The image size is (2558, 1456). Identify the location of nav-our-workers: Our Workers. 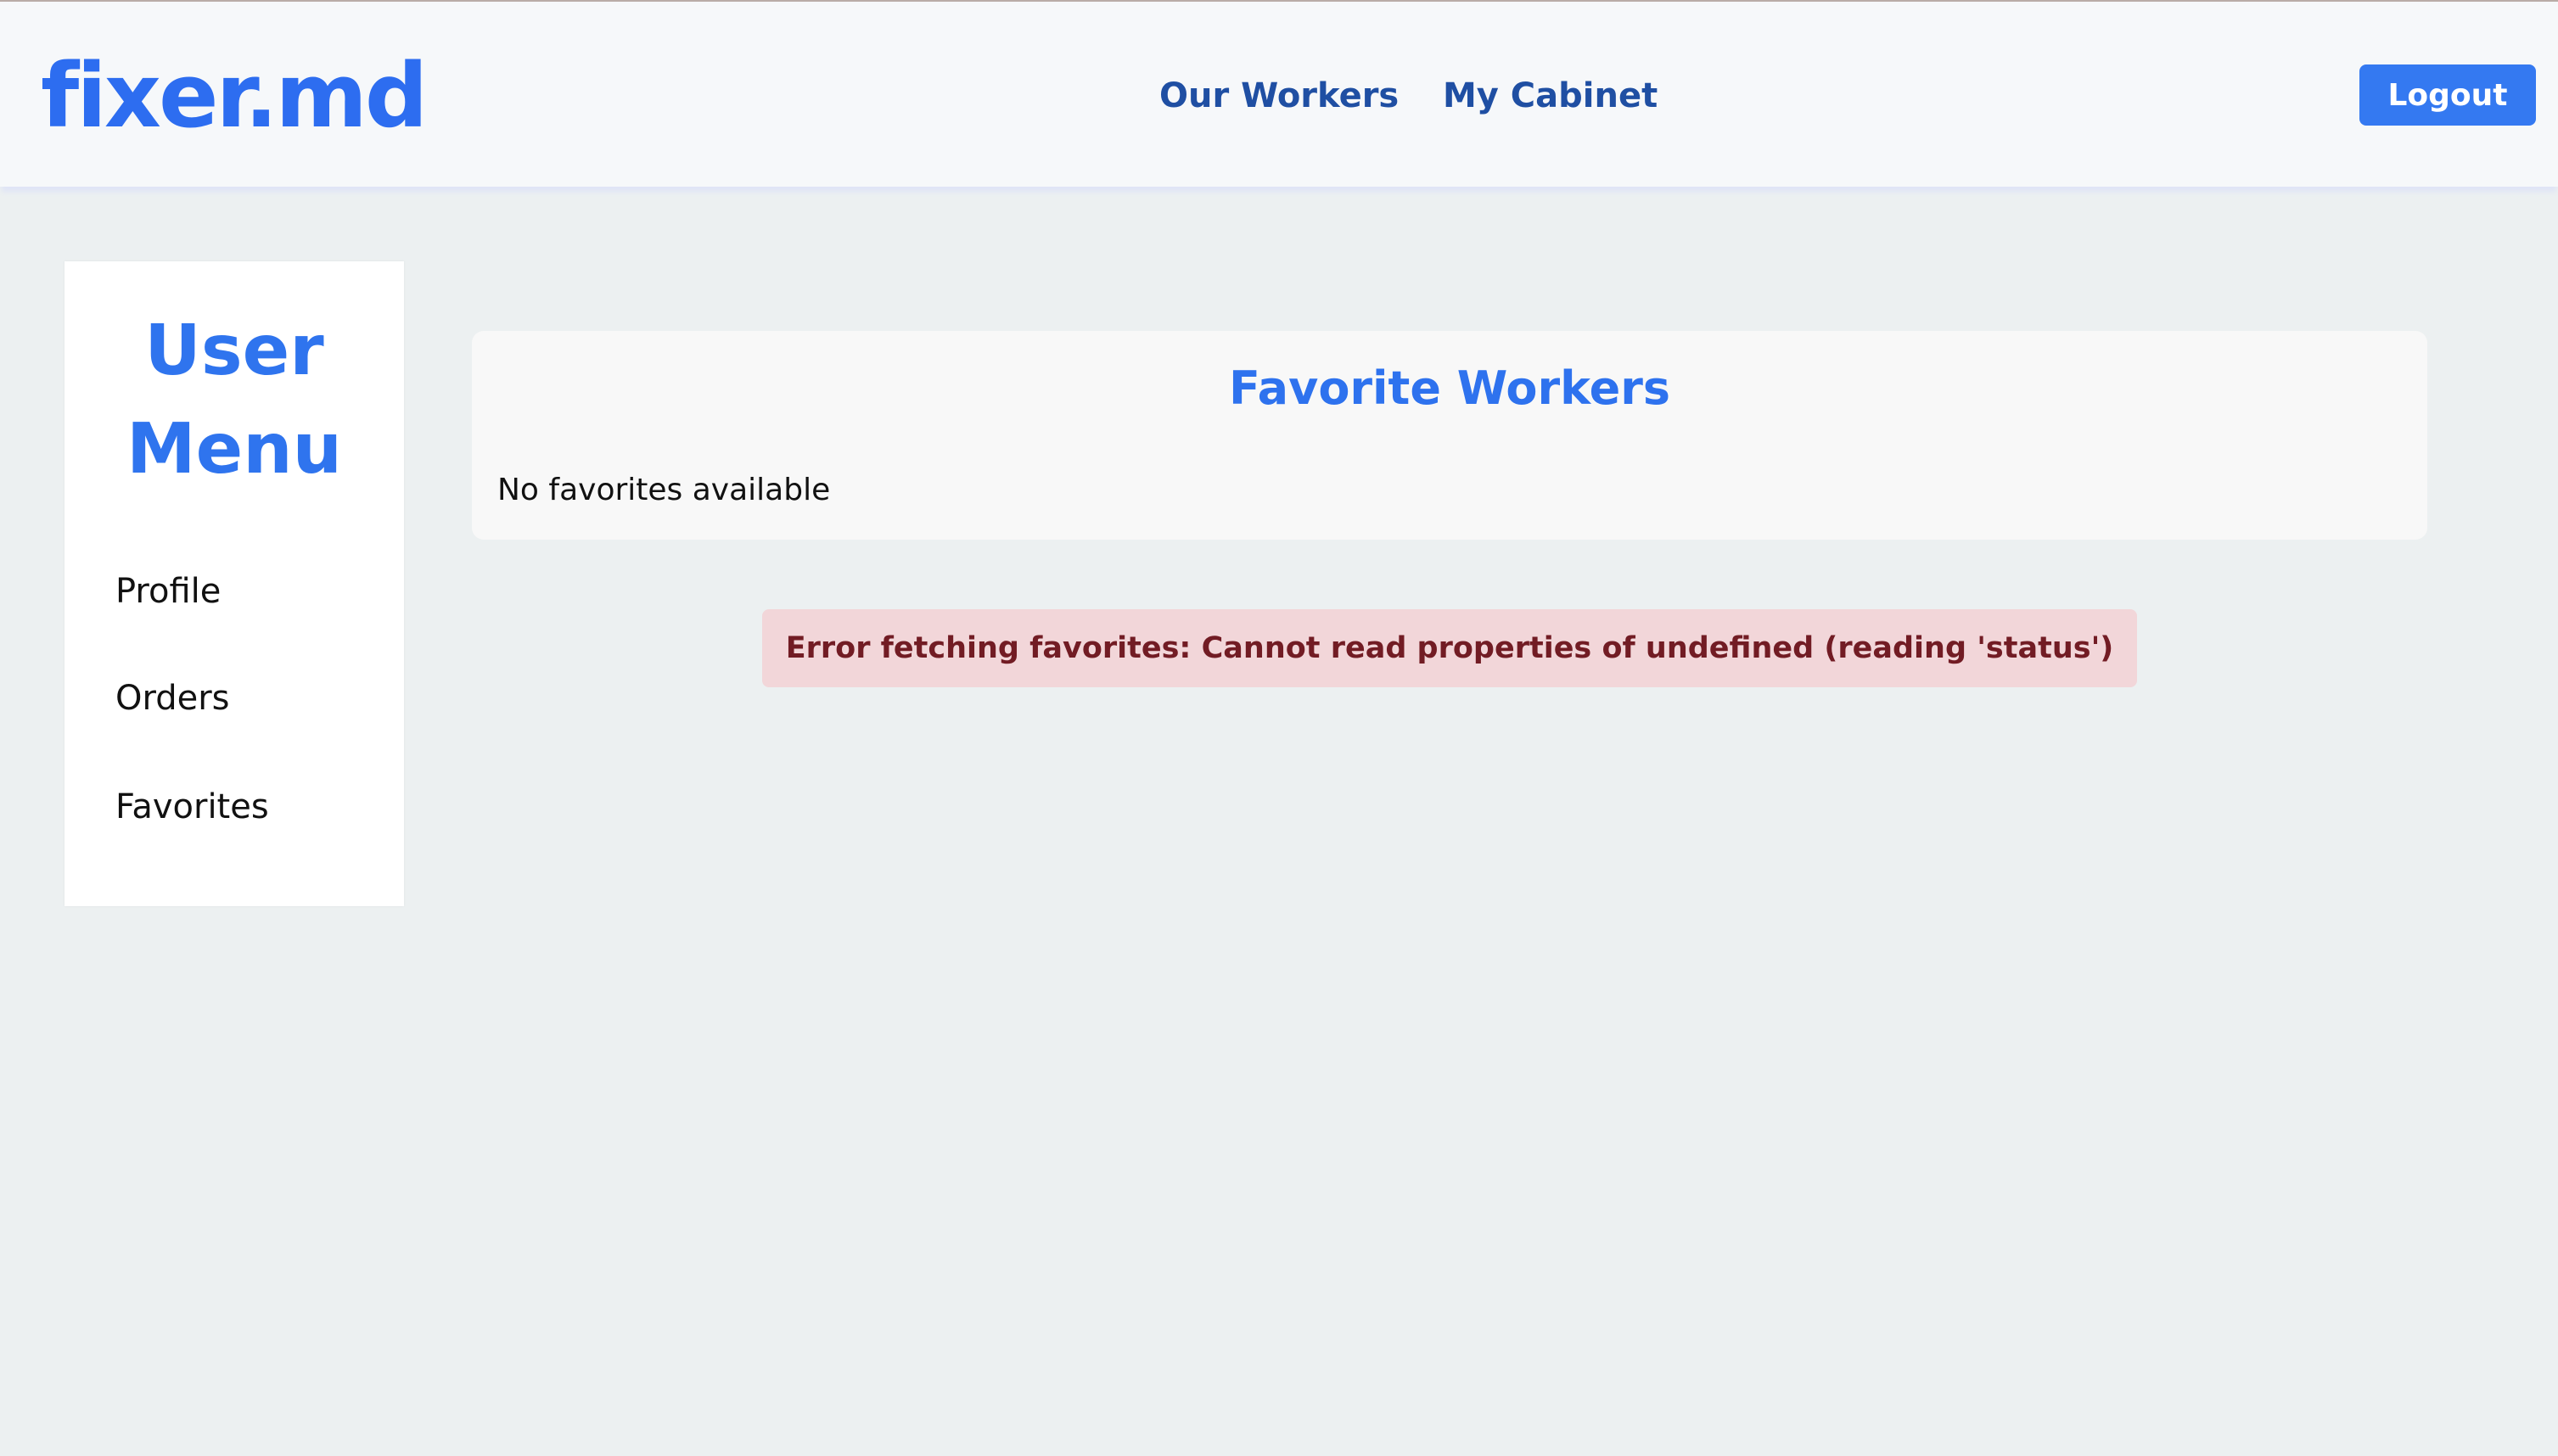
(1279, 96).